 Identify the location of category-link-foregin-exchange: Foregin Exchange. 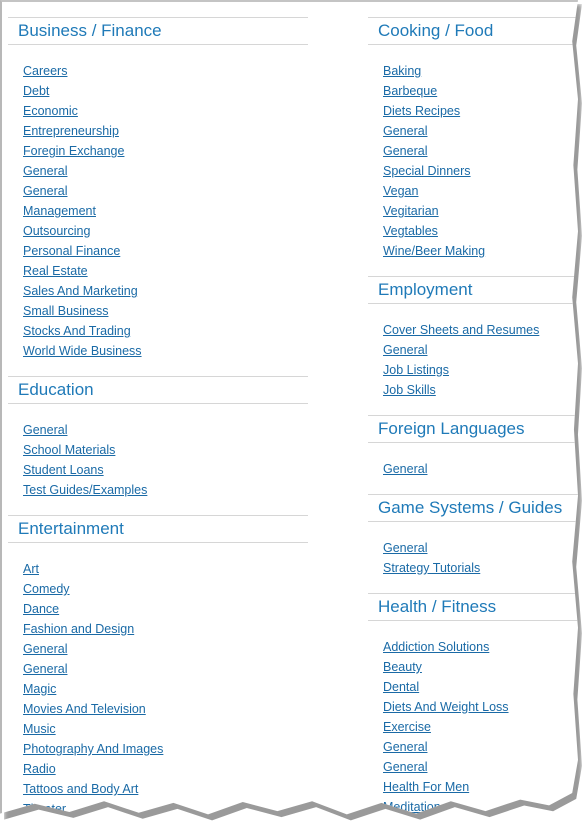
(73, 151).